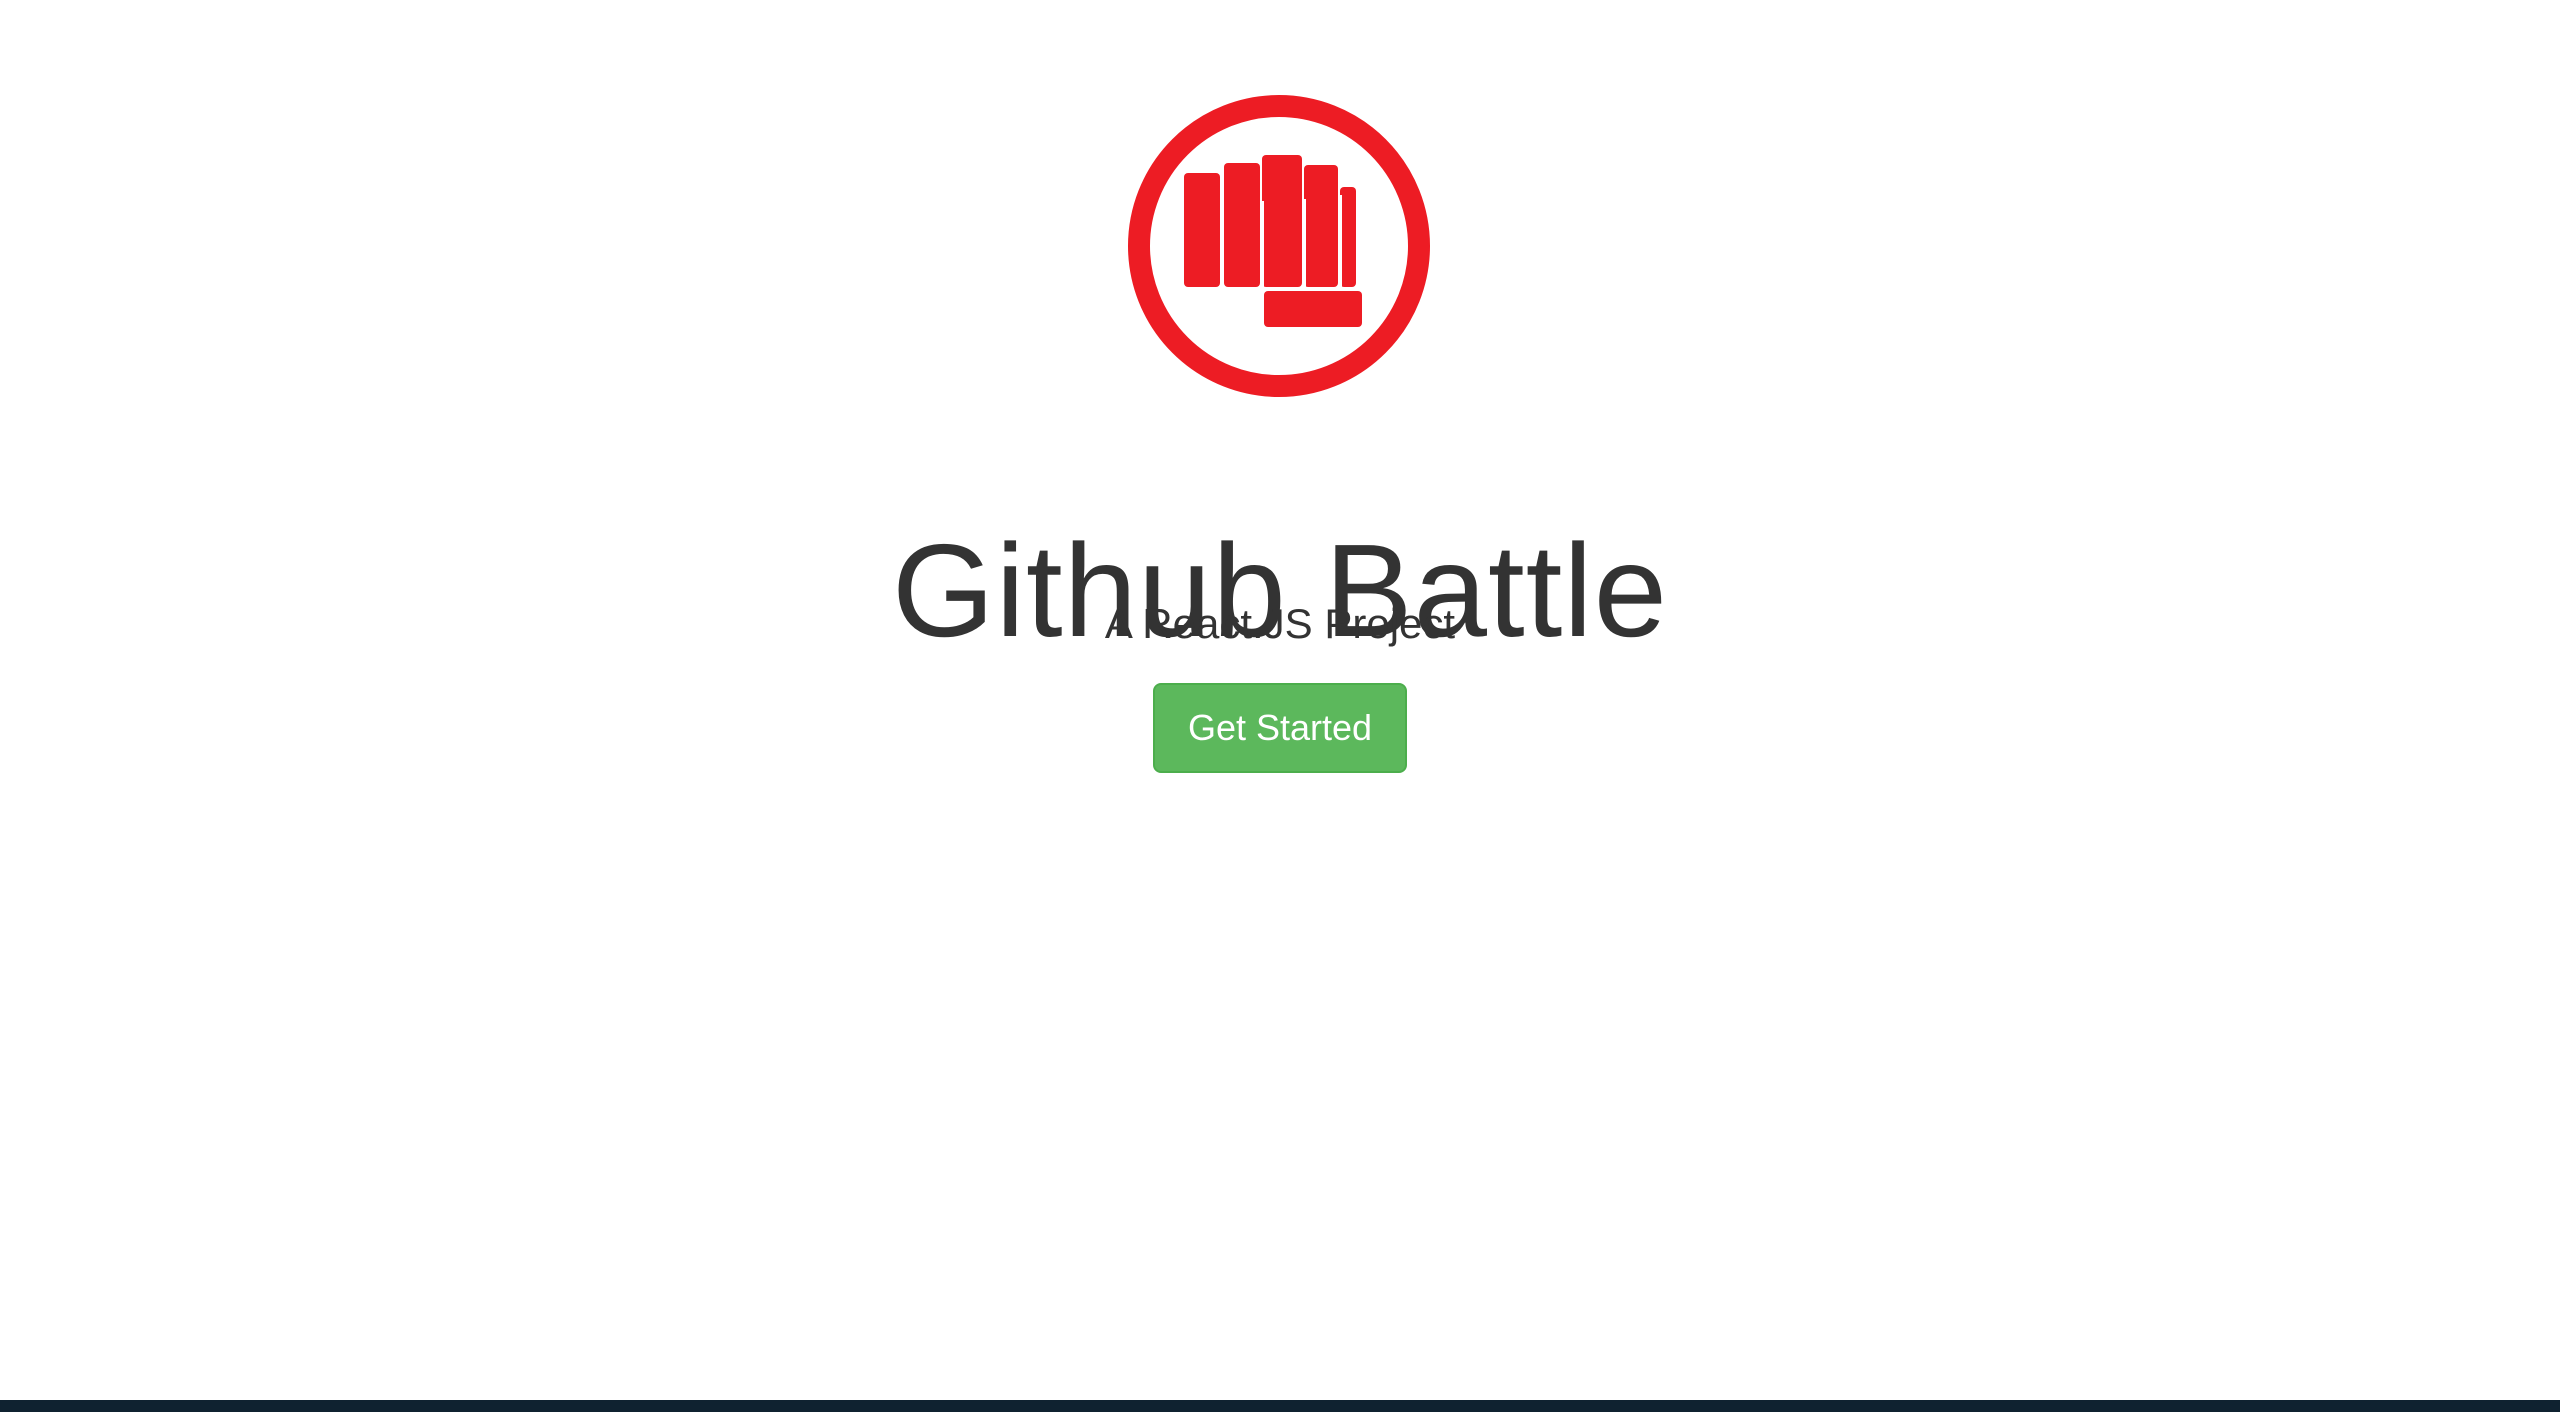 This screenshot has height=1412, width=2560. Describe the element at coordinates (1280, 1406) in the screenshot. I see `bottom-edge-strip` at that location.